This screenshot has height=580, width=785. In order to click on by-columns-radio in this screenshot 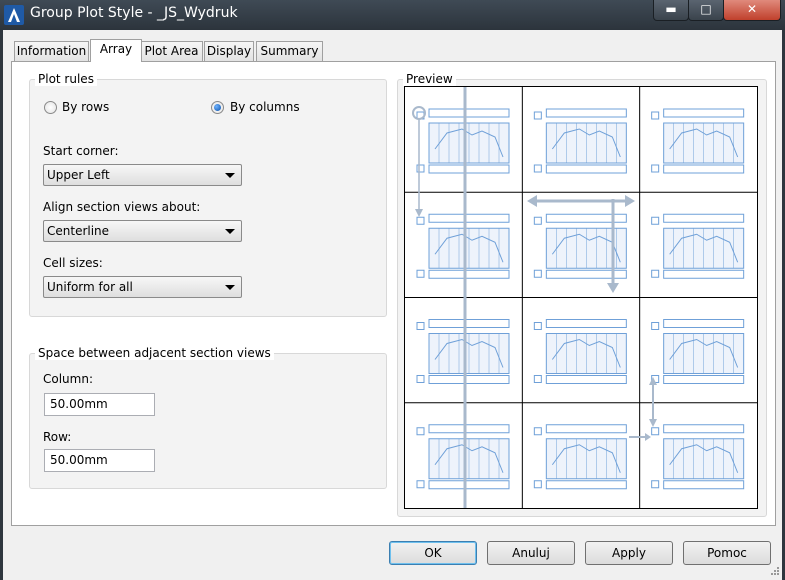, I will do `click(217, 107)`.